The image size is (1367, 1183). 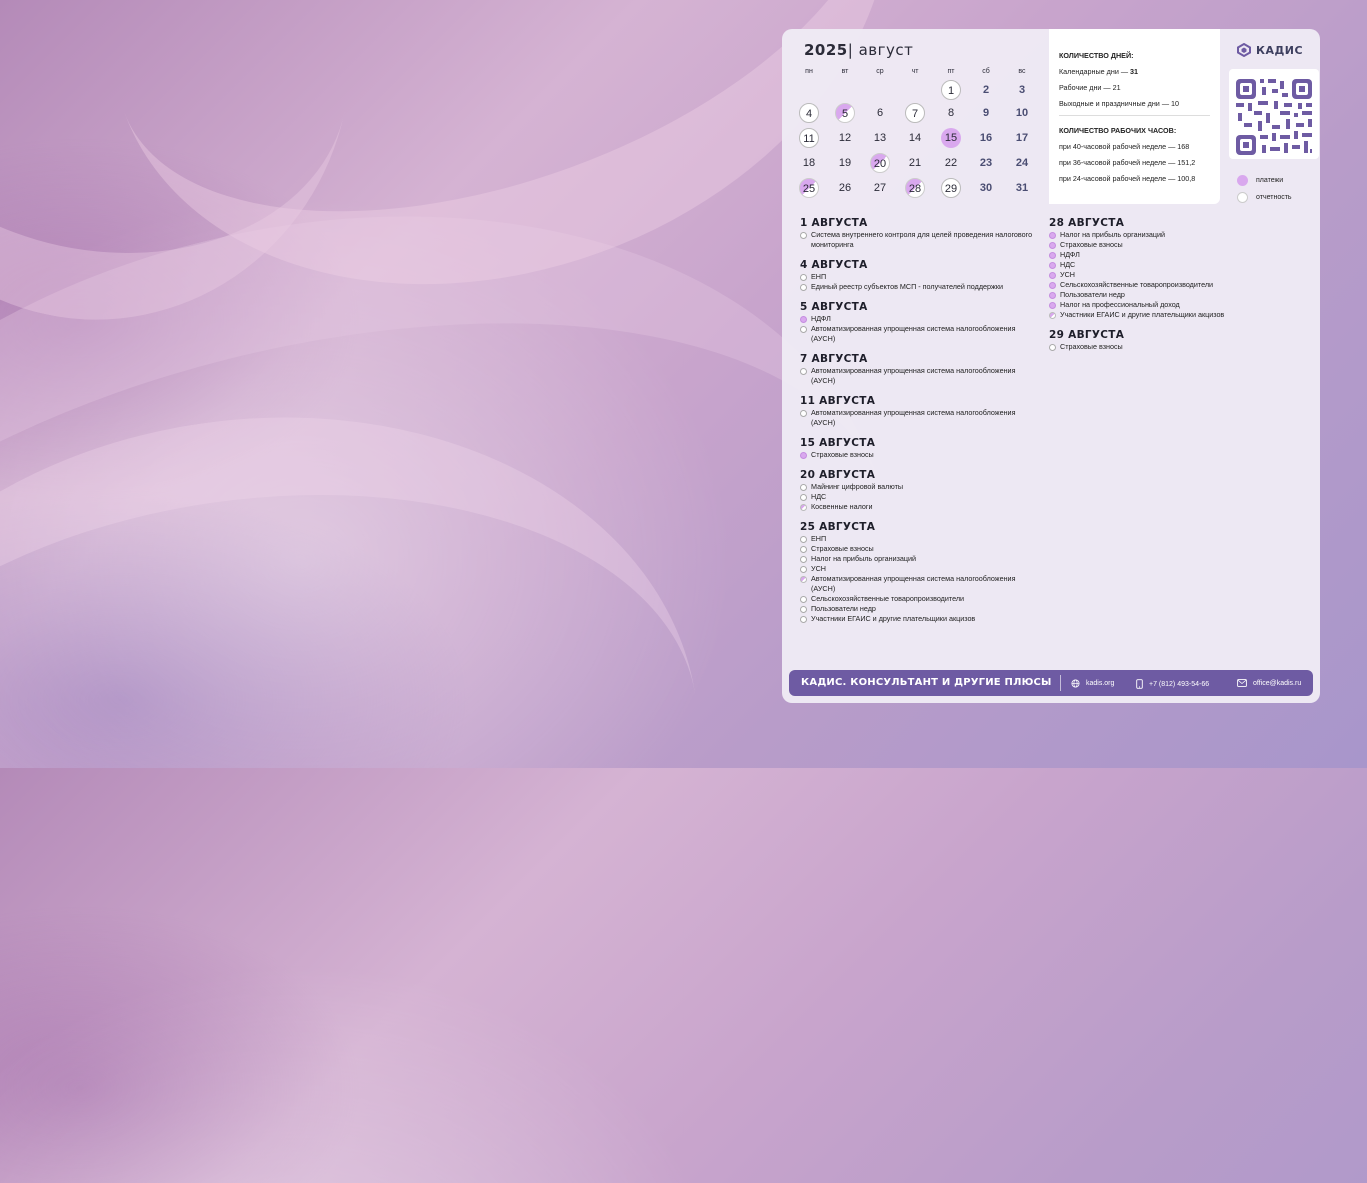 I want to click on calendar-day: 27, so click(x=880, y=188).